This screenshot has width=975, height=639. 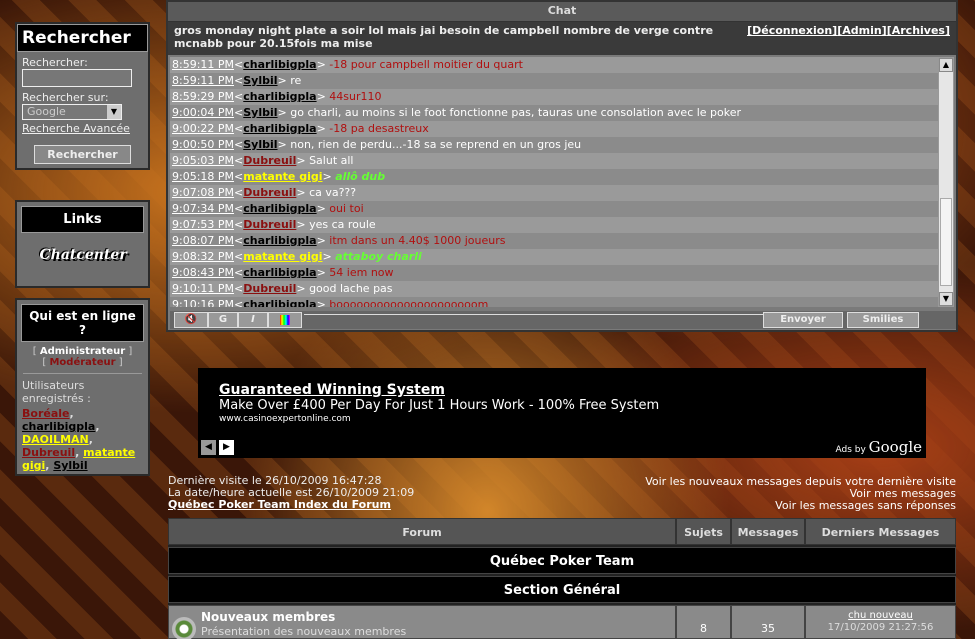 I want to click on sound-toggle-button: 🔇, so click(x=191, y=320).